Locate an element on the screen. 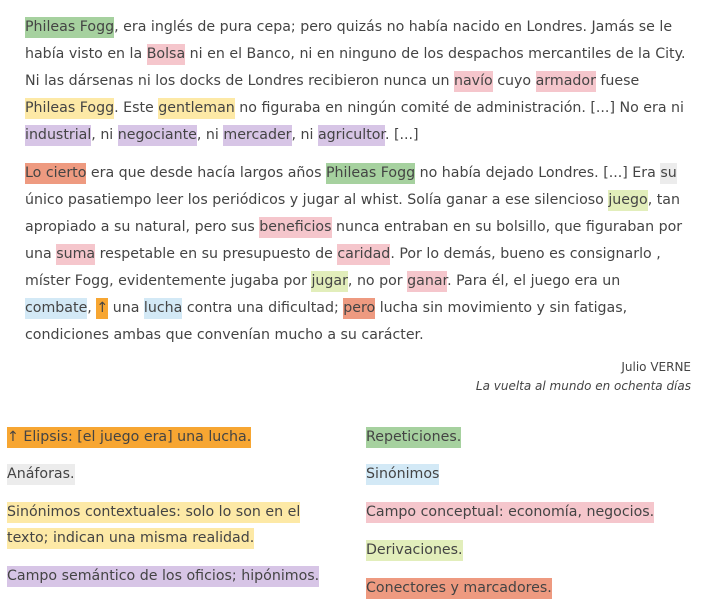  highlight-sinonimo: lucha is located at coordinates (163, 308).